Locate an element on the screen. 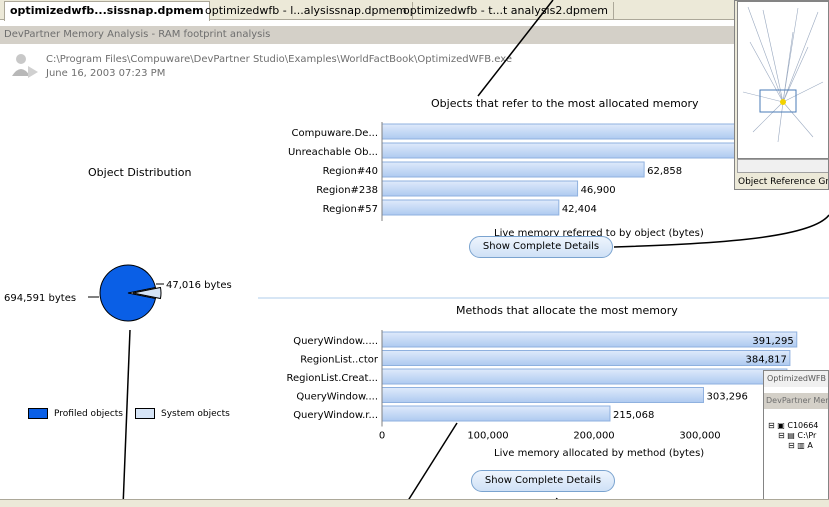 The height and width of the screenshot is (507, 829). bar-value-label: 46,900 is located at coordinates (598, 190).